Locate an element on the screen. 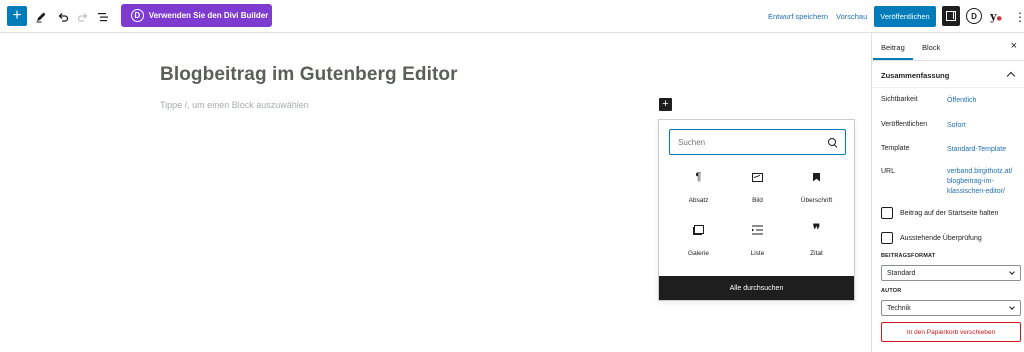 This screenshot has width=1024, height=352. block-item-label: Galerie is located at coordinates (698, 253).